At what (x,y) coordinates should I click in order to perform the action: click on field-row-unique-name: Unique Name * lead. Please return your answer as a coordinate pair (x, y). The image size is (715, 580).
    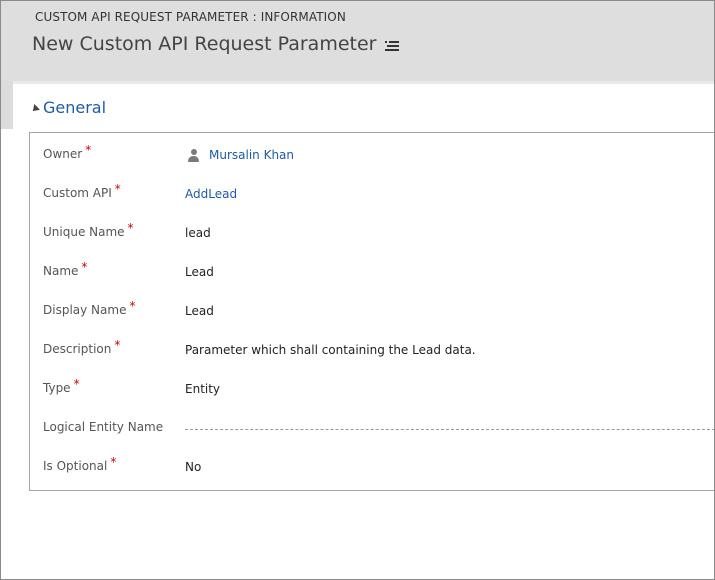
    Looking at the image, I should click on (372, 234).